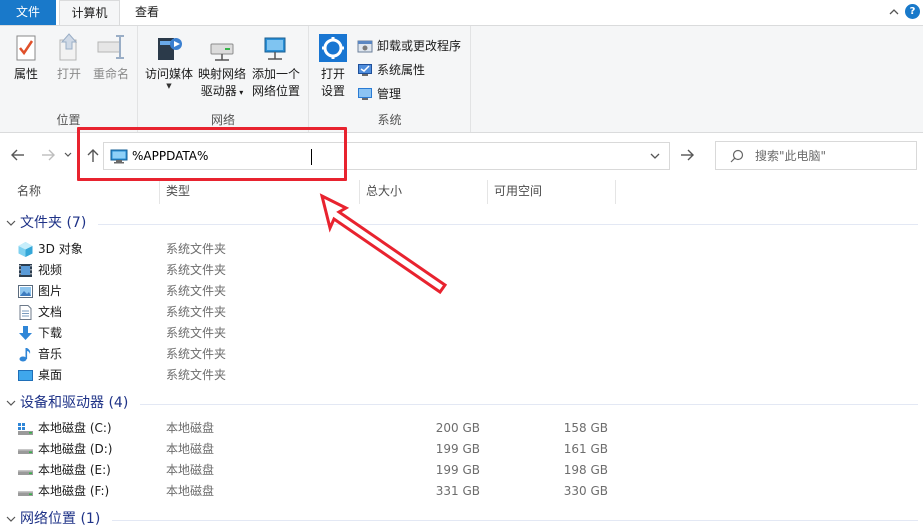 This screenshot has height=531, width=923. I want to click on ribbon-tab-strip: 文件 计算机 查看 ?, so click(461, 13).